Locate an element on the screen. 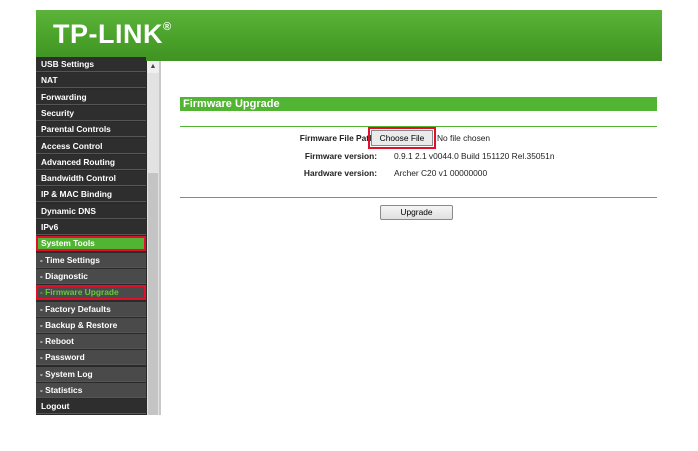 This screenshot has width=698, height=451. sidebar-item-time-settings: - Time Settings is located at coordinates (91, 260).